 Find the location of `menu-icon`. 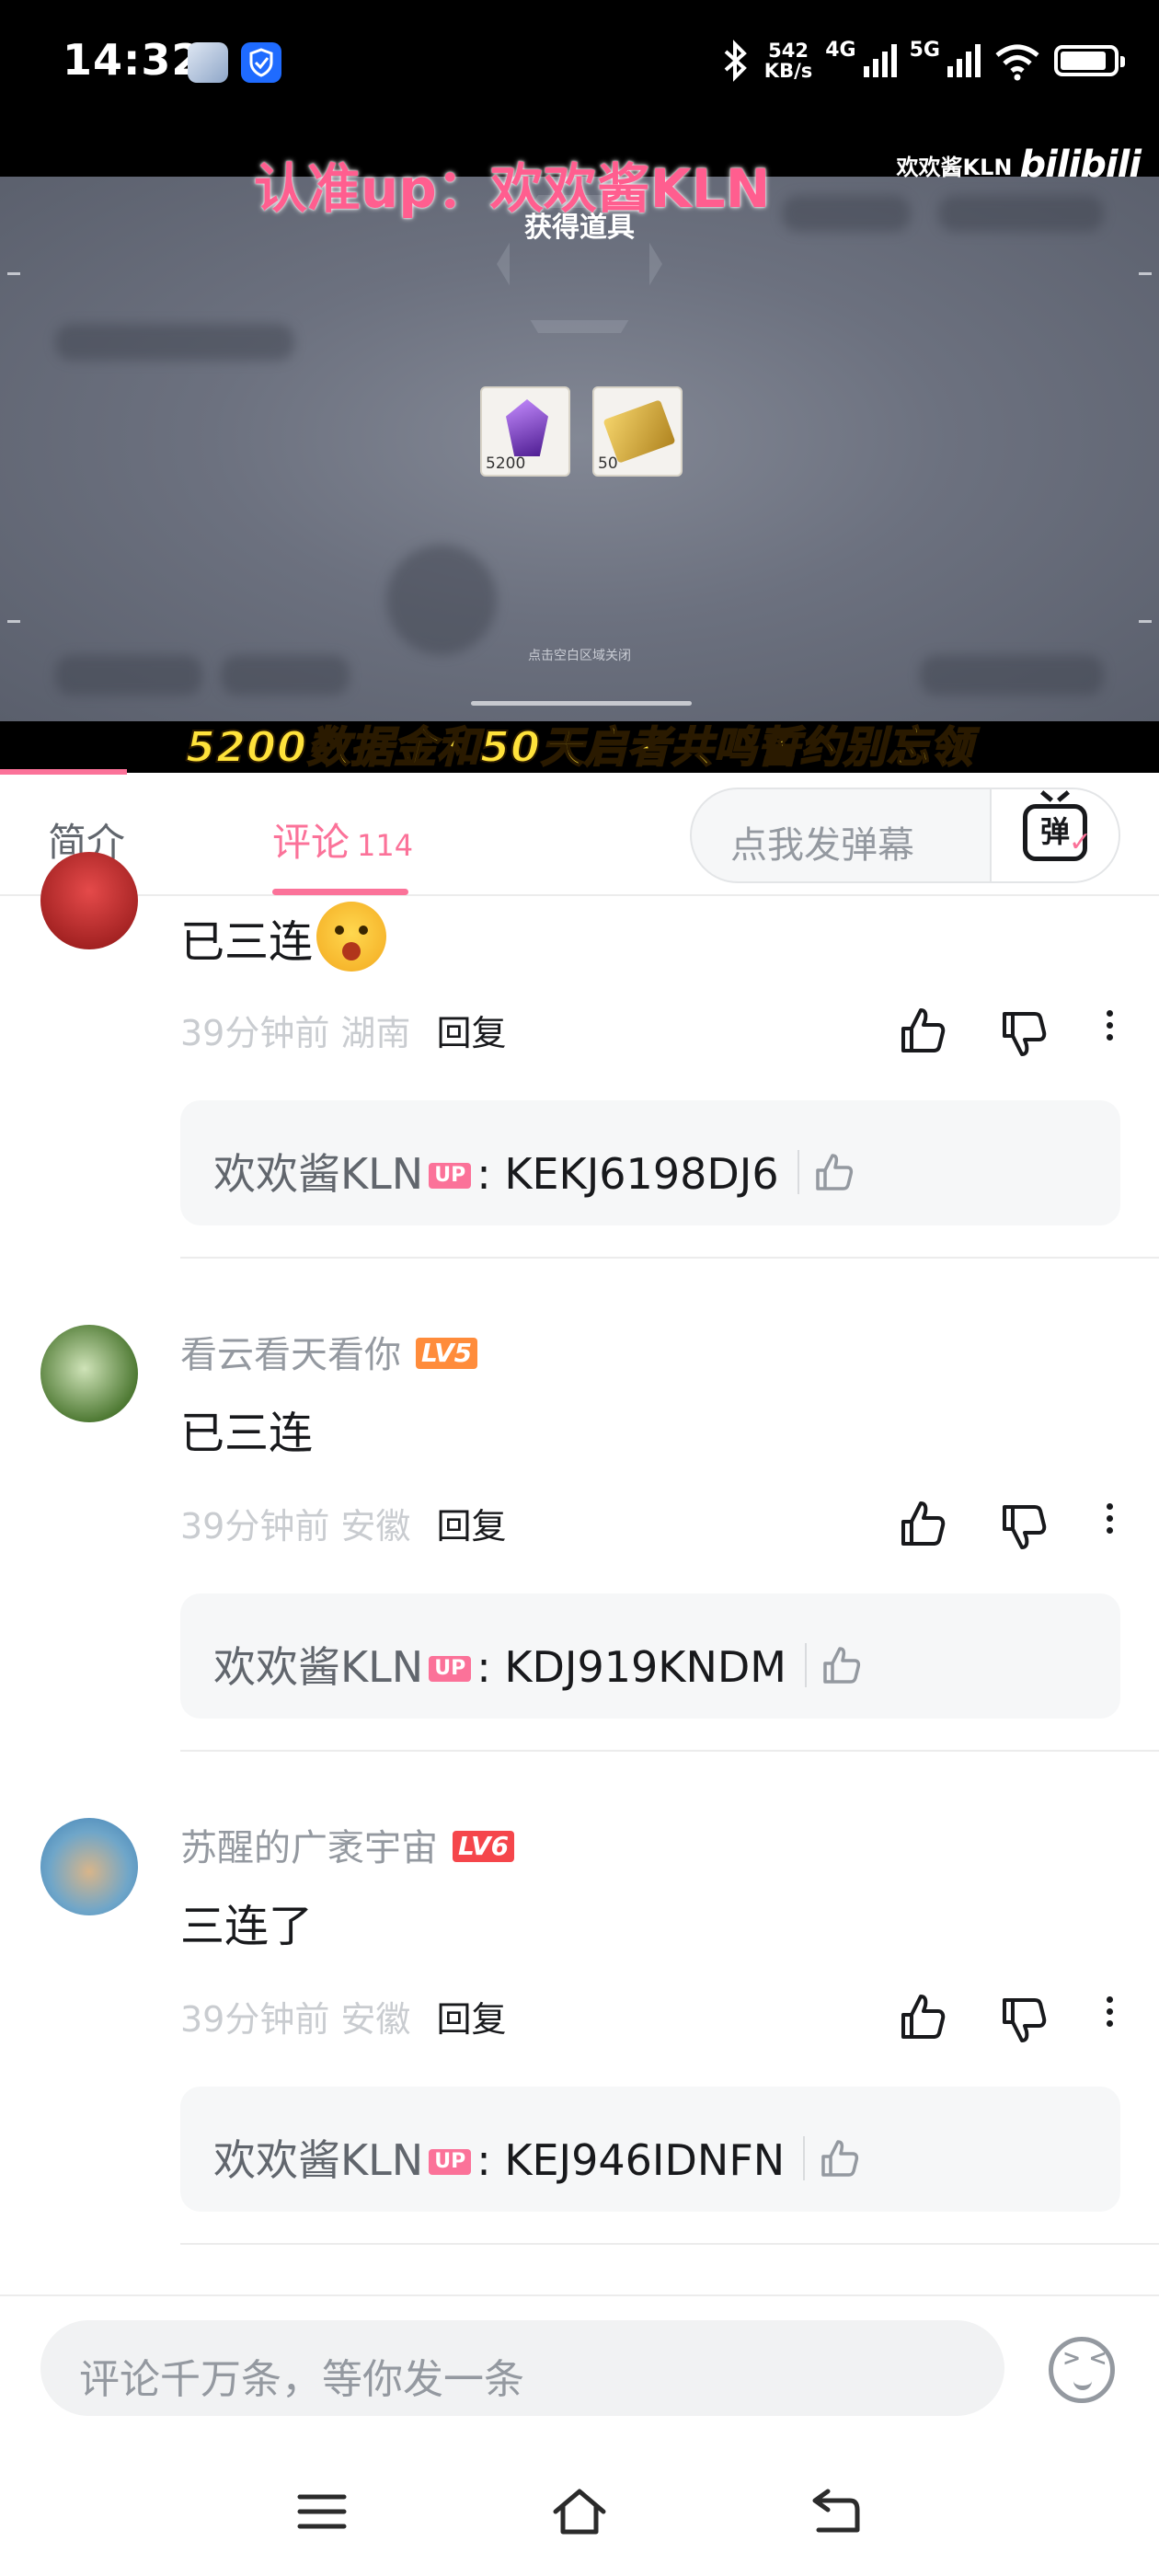

menu-icon is located at coordinates (322, 2511).